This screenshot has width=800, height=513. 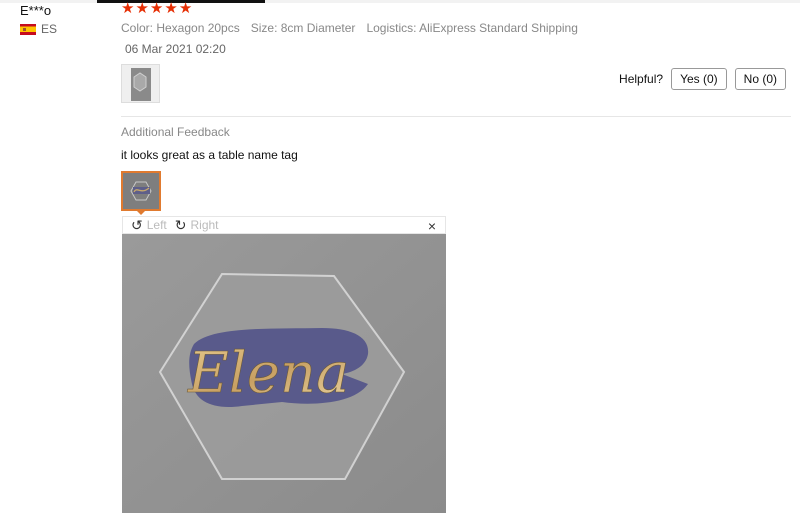 I want to click on thumbnail-pointer, so click(x=141, y=212).